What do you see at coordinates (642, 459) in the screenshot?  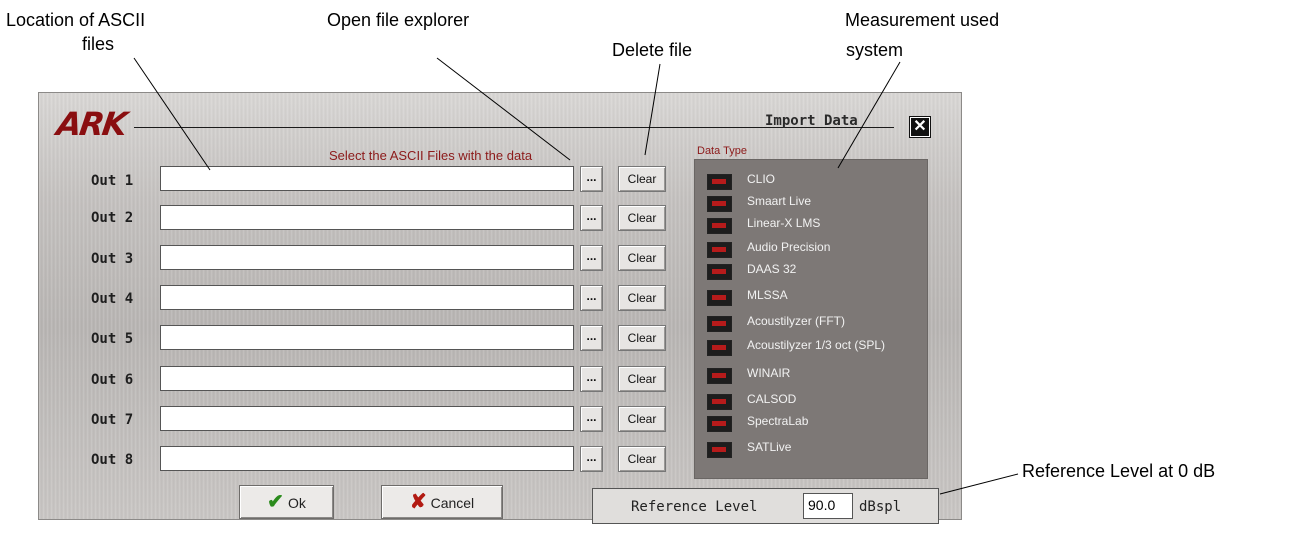 I see `out-8-clear-button: Clear` at bounding box center [642, 459].